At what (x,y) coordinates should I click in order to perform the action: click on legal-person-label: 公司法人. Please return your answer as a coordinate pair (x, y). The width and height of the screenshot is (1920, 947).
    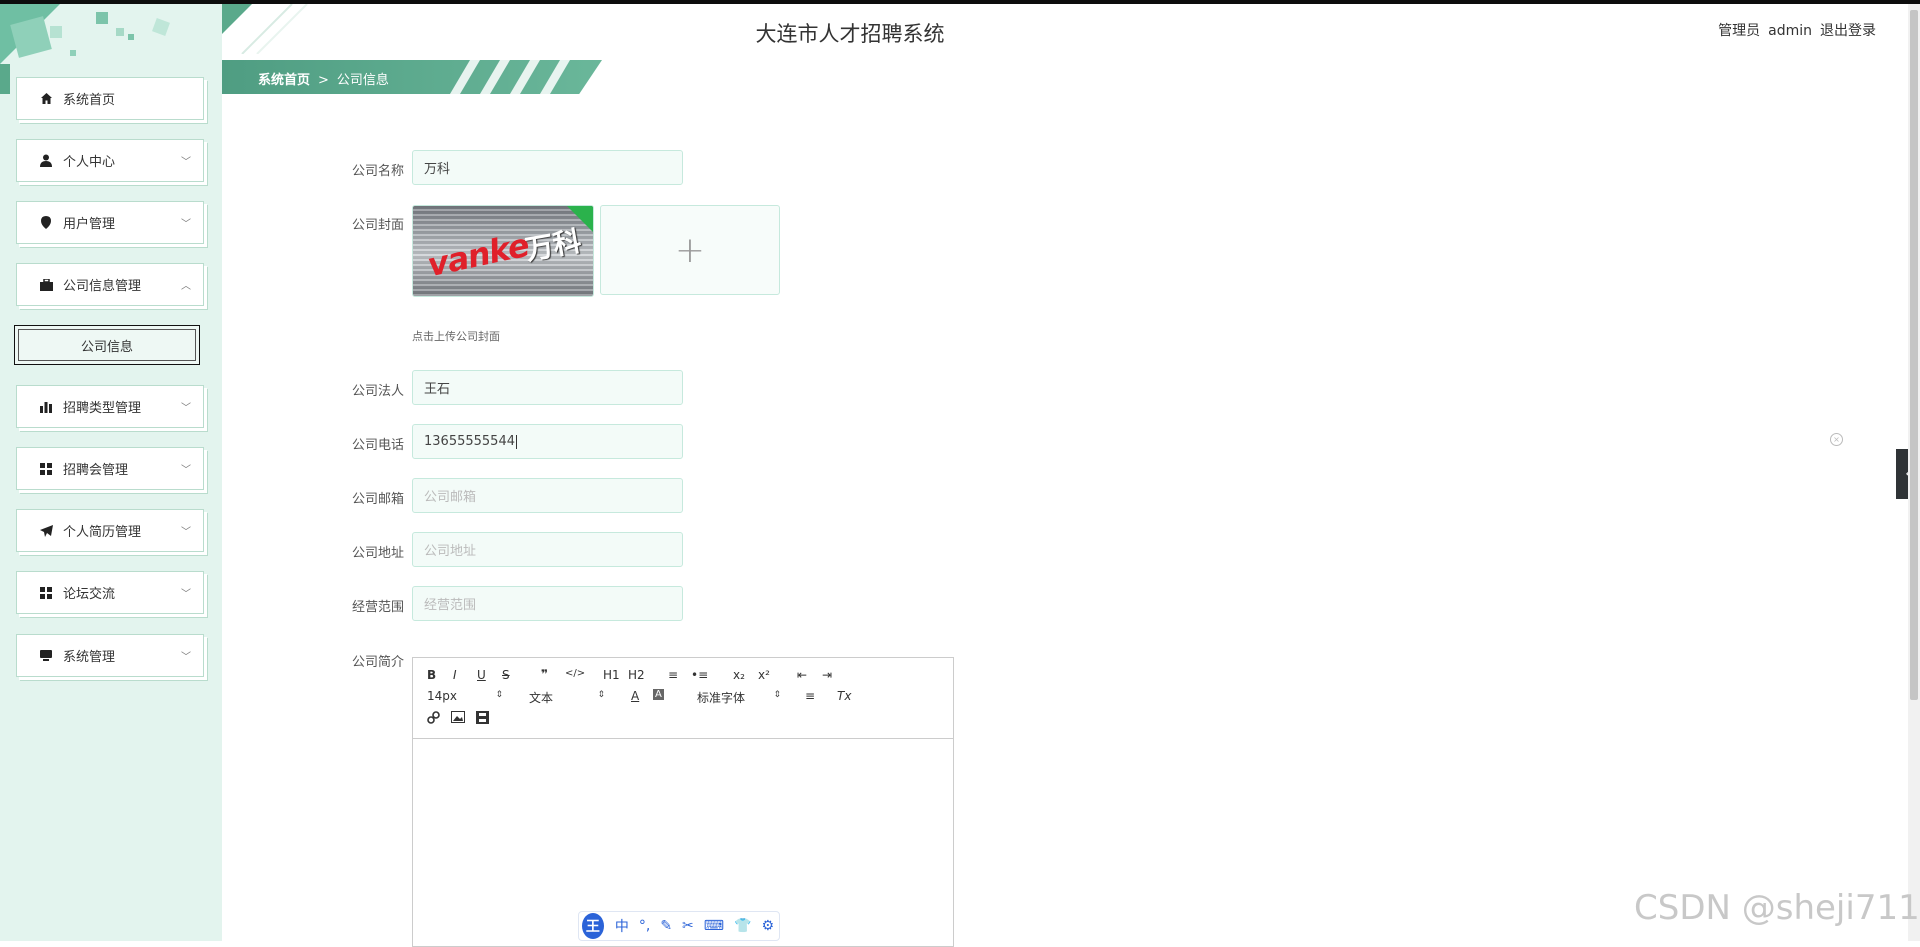
    Looking at the image, I should click on (377, 391).